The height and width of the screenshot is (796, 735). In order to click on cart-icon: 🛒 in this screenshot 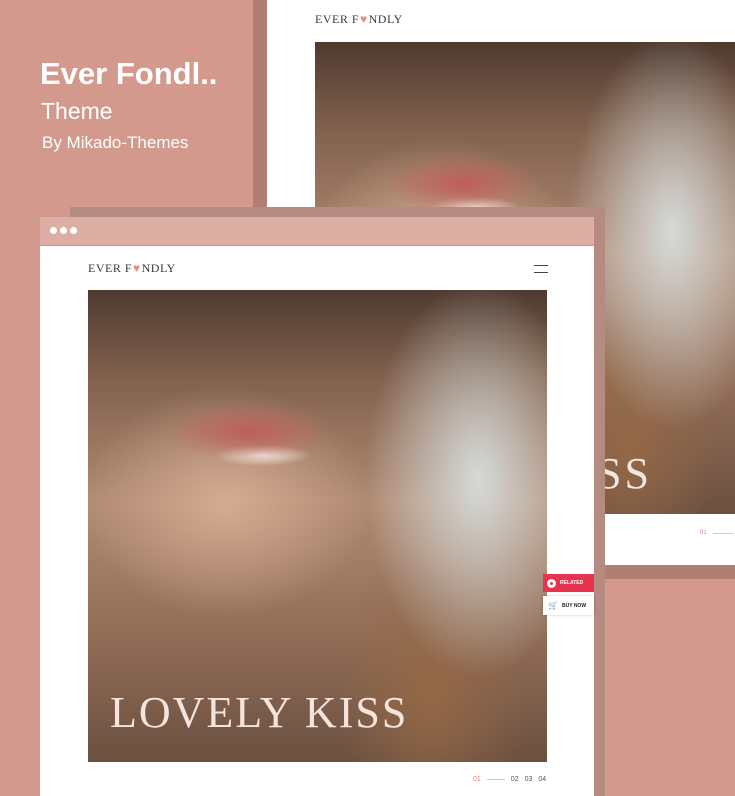, I will do `click(553, 605)`.